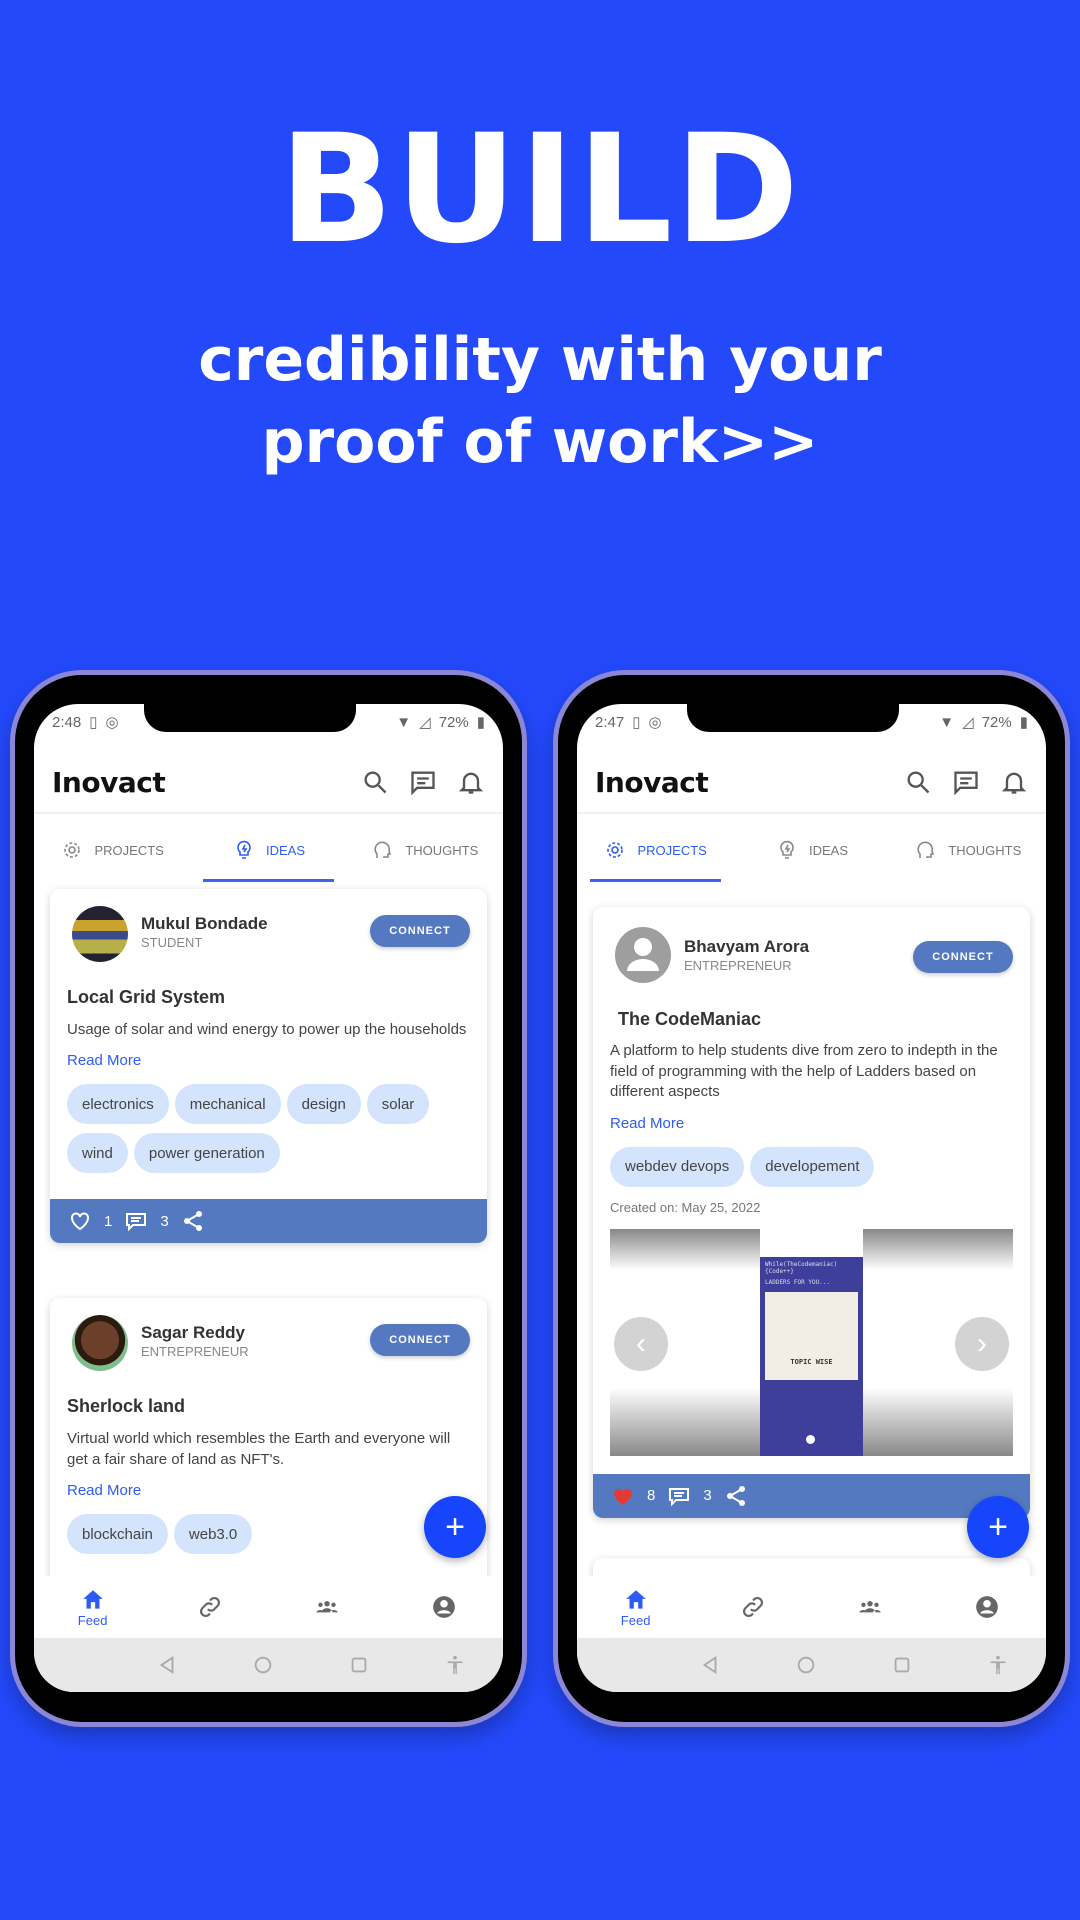 This screenshot has height=1920, width=1080. What do you see at coordinates (996, 722) in the screenshot?
I see `battery-level: 72%` at bounding box center [996, 722].